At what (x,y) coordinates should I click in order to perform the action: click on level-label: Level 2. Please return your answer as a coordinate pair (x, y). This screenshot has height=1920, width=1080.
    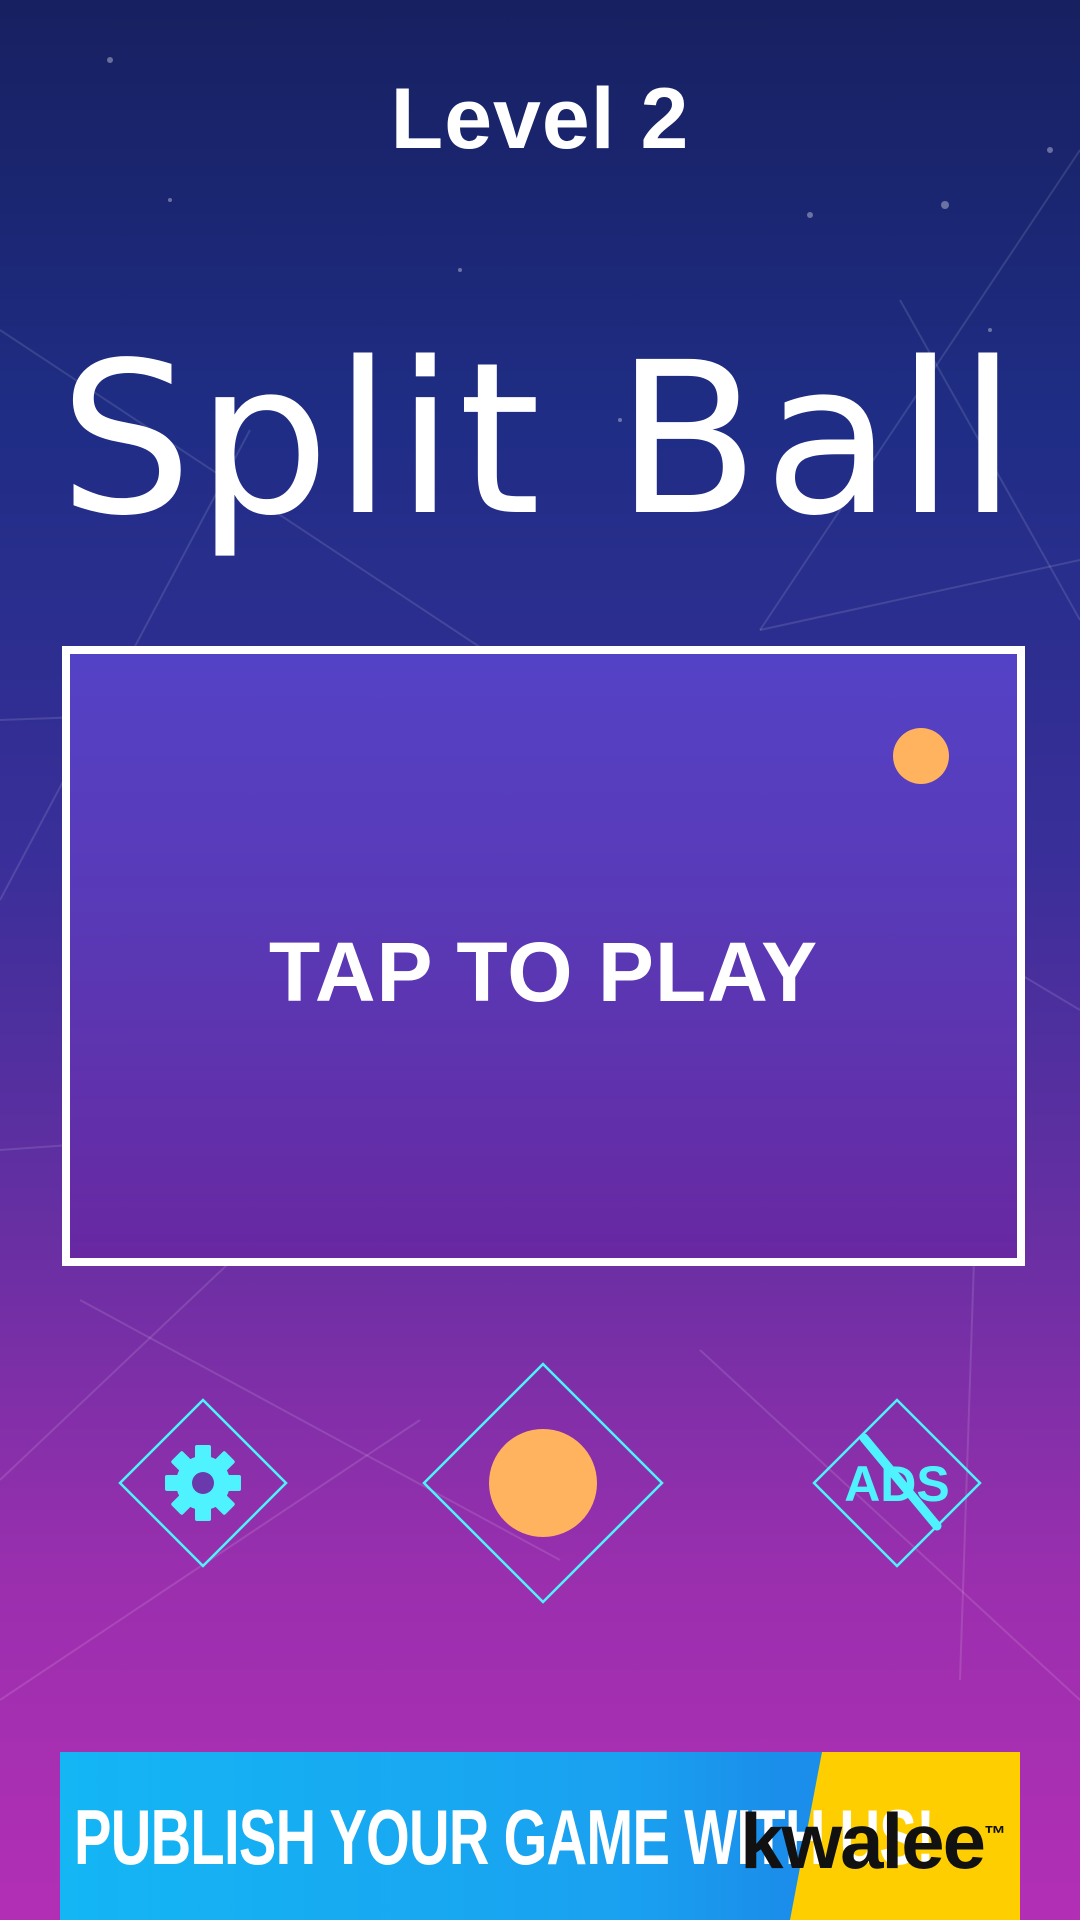
    Looking at the image, I should click on (540, 119).